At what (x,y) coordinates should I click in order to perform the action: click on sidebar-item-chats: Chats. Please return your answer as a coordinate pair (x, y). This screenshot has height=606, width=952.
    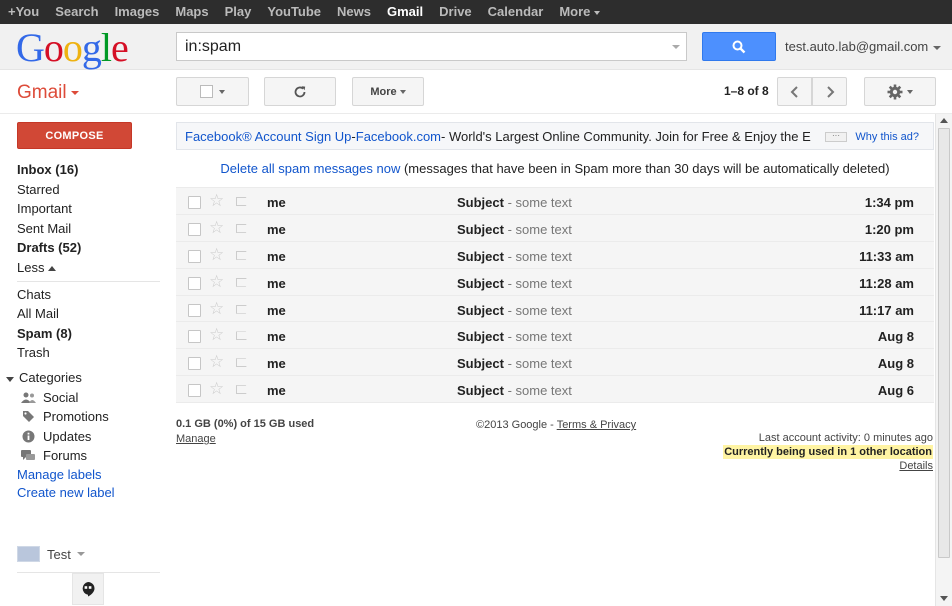
    Looking at the image, I should click on (89, 295).